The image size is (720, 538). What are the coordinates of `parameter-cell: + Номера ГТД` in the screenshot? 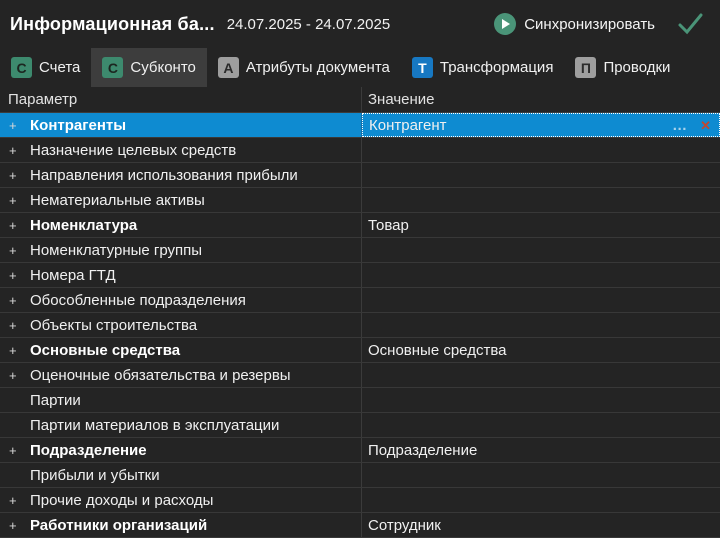 It's located at (181, 275).